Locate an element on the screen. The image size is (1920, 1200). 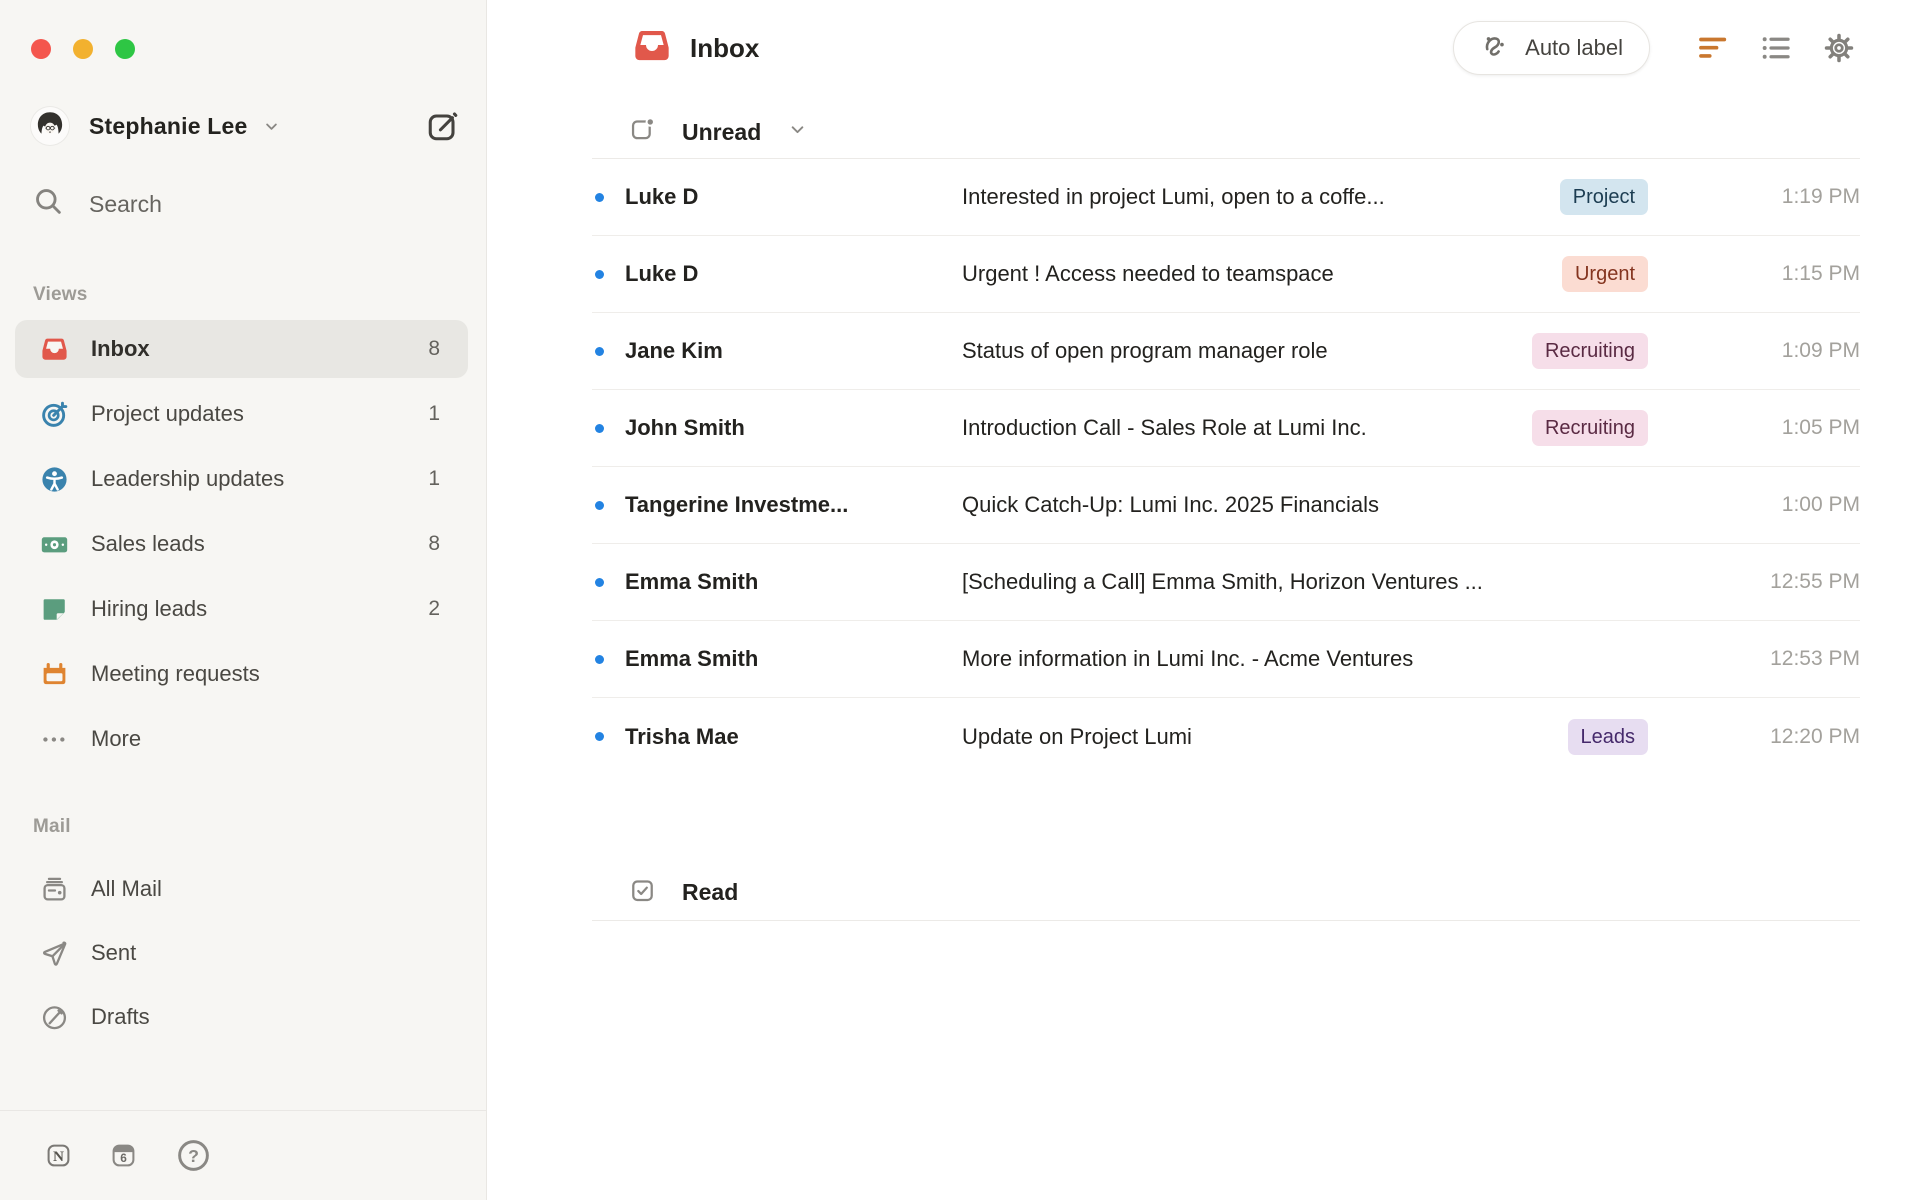
window-controls is located at coordinates (83, 49).